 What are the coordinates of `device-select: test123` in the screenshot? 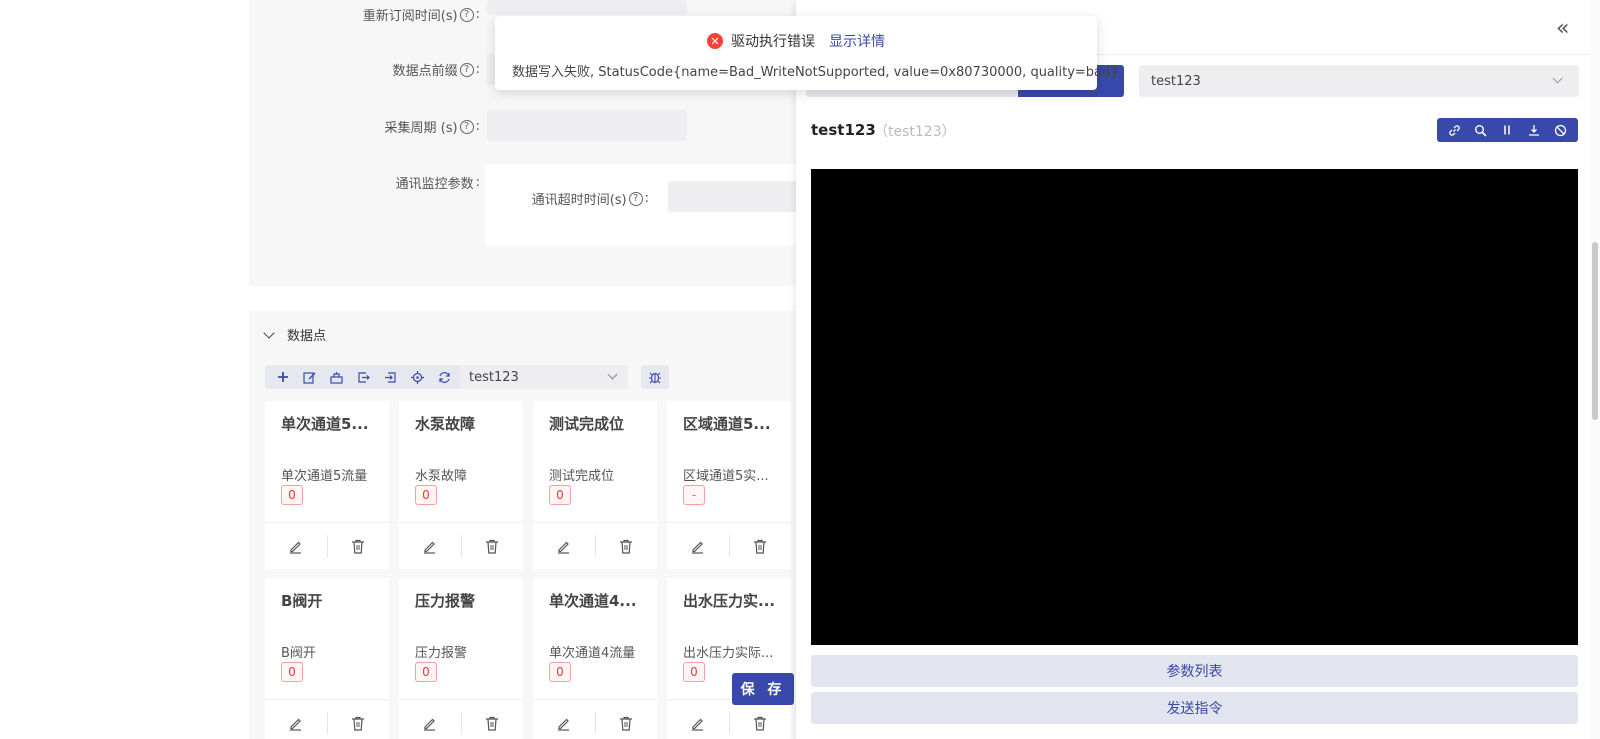 It's located at (1359, 81).